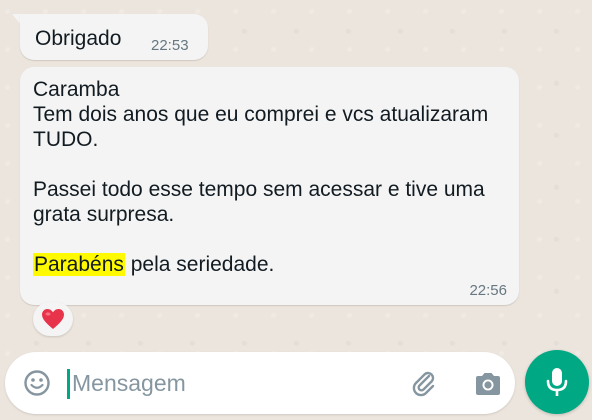 This screenshot has height=420, width=592. I want to click on microphone-button, so click(557, 382).